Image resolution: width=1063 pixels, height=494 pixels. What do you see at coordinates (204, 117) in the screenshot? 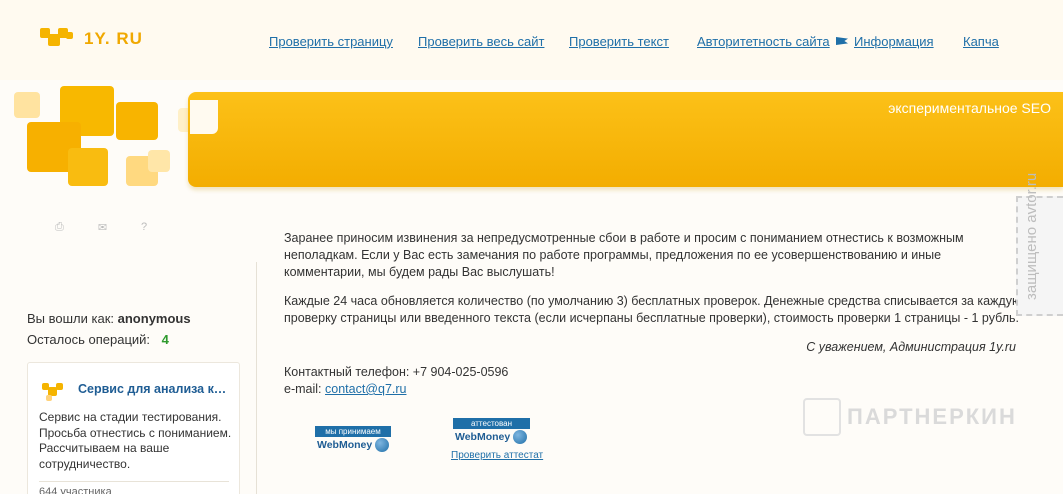
I see `banner-notch` at bounding box center [204, 117].